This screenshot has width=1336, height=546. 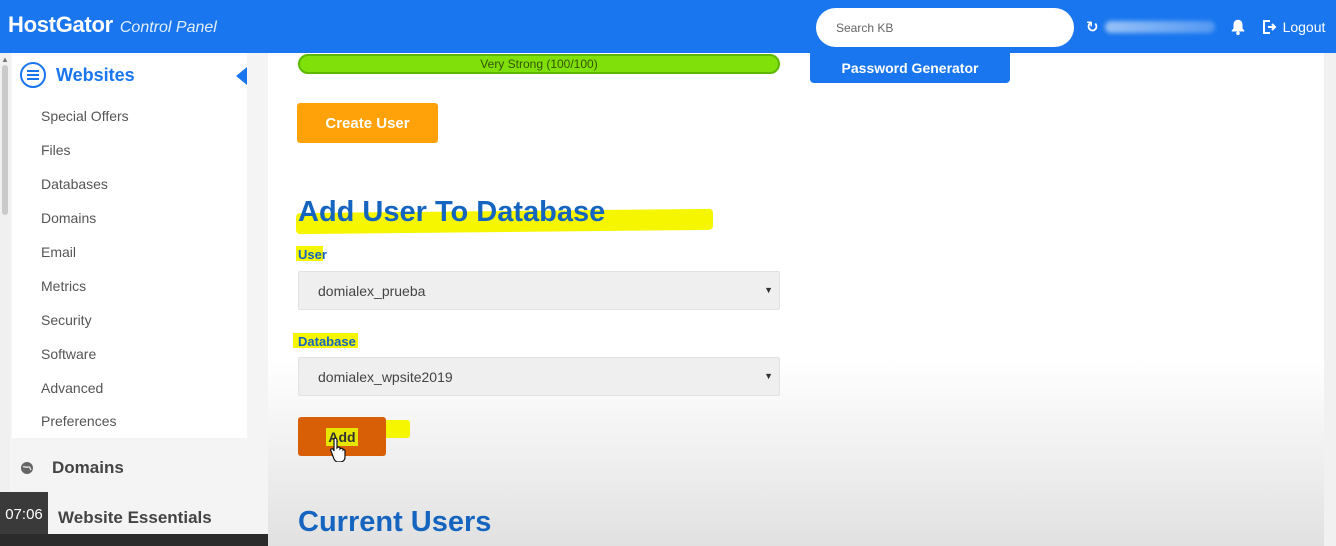 I want to click on sidebar-section-websites: Websites, so click(x=77, y=75).